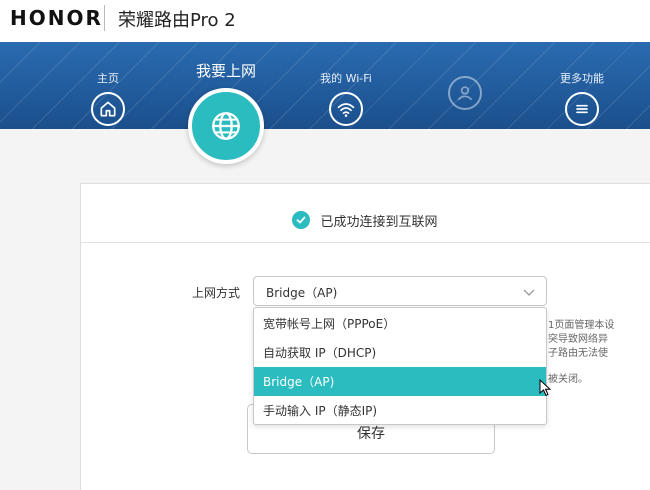 This screenshot has height=490, width=650. I want to click on mouse-cursor-icon, so click(545, 388).